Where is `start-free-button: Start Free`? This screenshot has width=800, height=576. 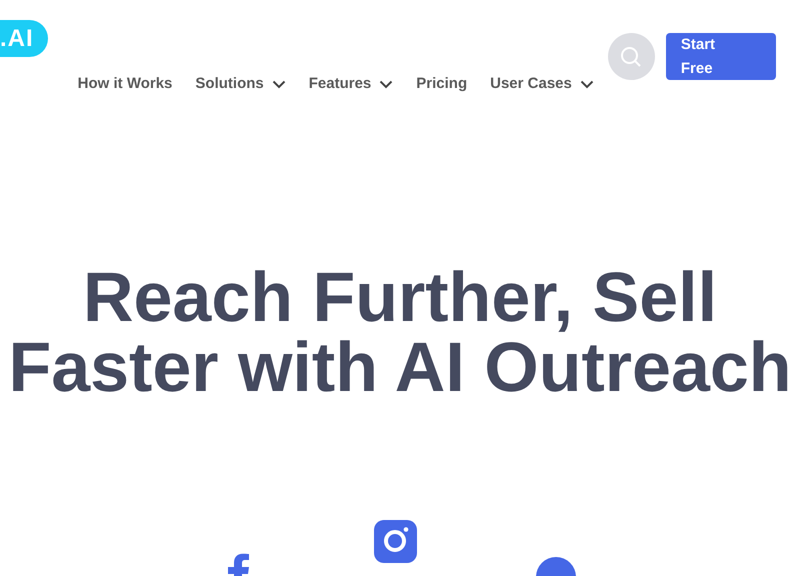 start-free-button: Start Free is located at coordinates (721, 56).